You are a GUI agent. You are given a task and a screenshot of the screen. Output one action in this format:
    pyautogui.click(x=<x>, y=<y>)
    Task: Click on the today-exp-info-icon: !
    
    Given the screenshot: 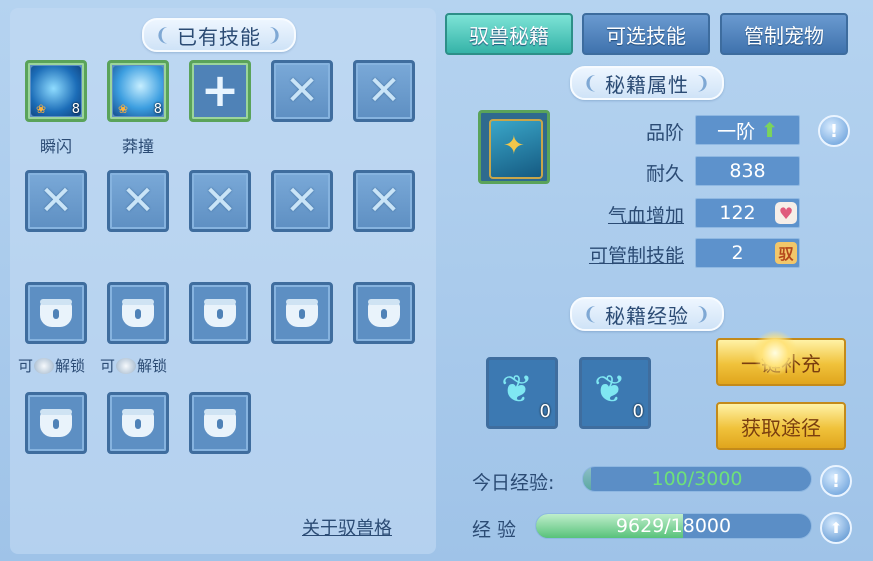 What is the action you would take?
    pyautogui.click(x=836, y=481)
    